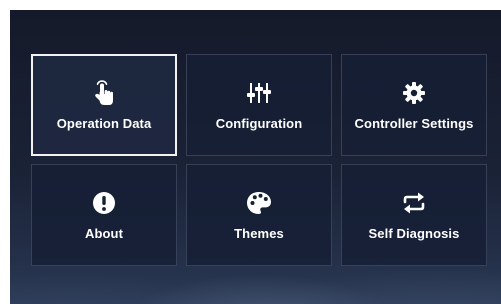 The height and width of the screenshot is (304, 501). I want to click on controller-settings-label: Controller Settings, so click(414, 123).